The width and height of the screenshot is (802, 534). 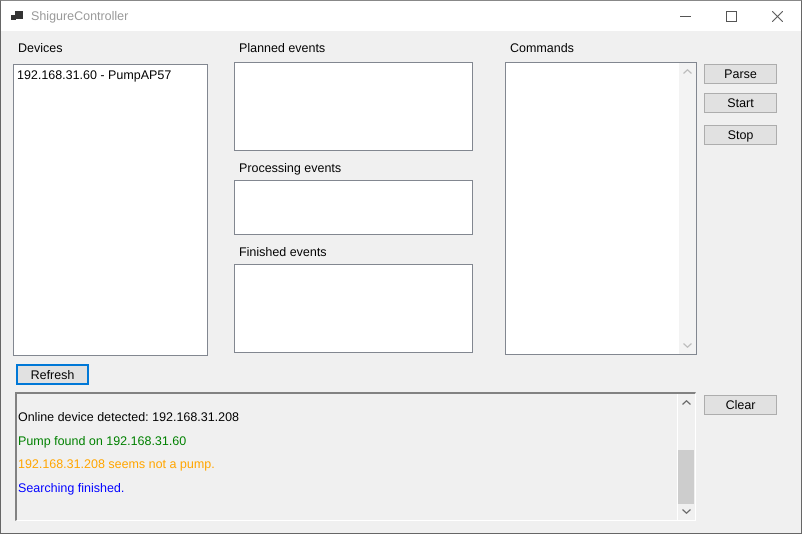 I want to click on scroll-down-icon, so click(x=686, y=511).